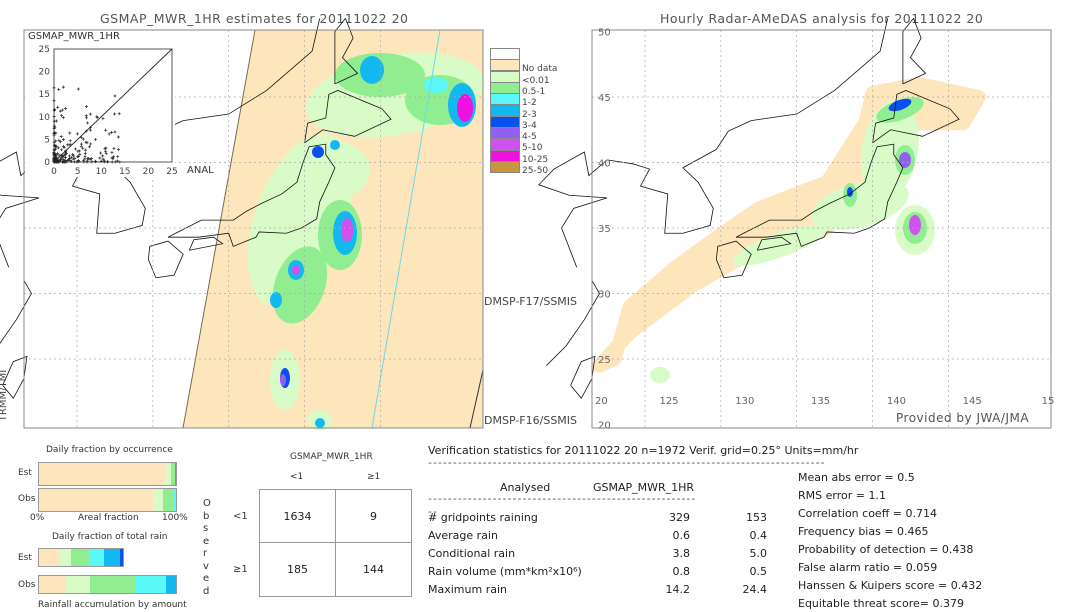  I want to click on cell-obs-lt1-est-lt1: 1634, so click(297, 516).